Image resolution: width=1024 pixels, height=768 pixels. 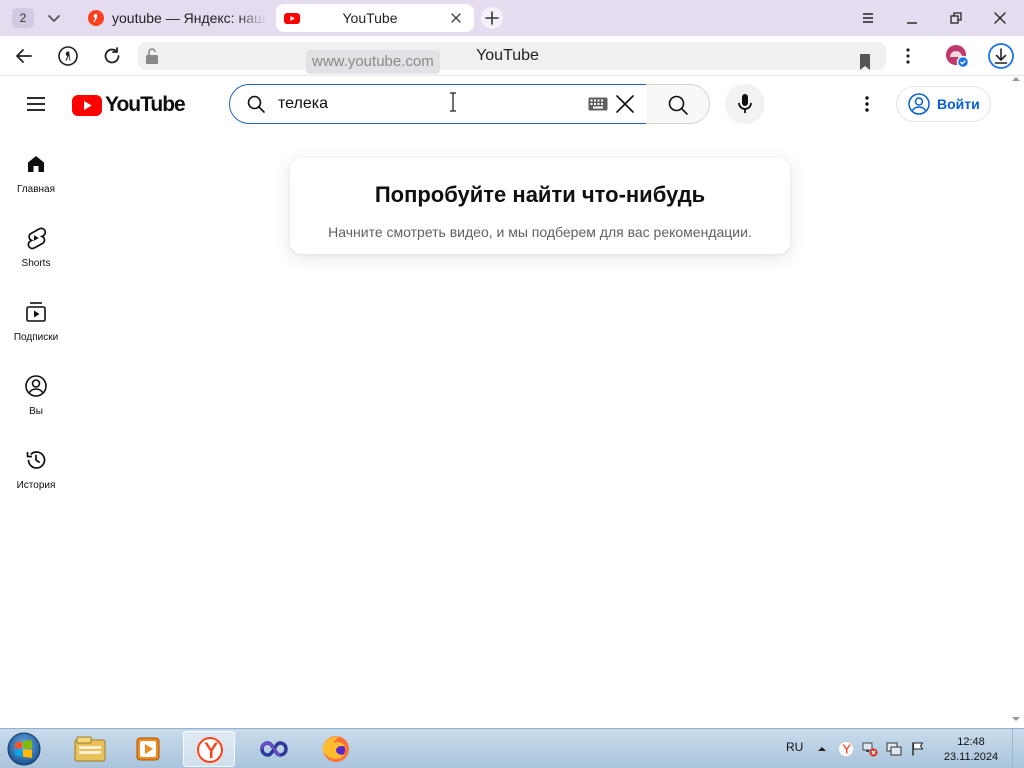 What do you see at coordinates (87, 105) in the screenshot?
I see `youtube-play-icon` at bounding box center [87, 105].